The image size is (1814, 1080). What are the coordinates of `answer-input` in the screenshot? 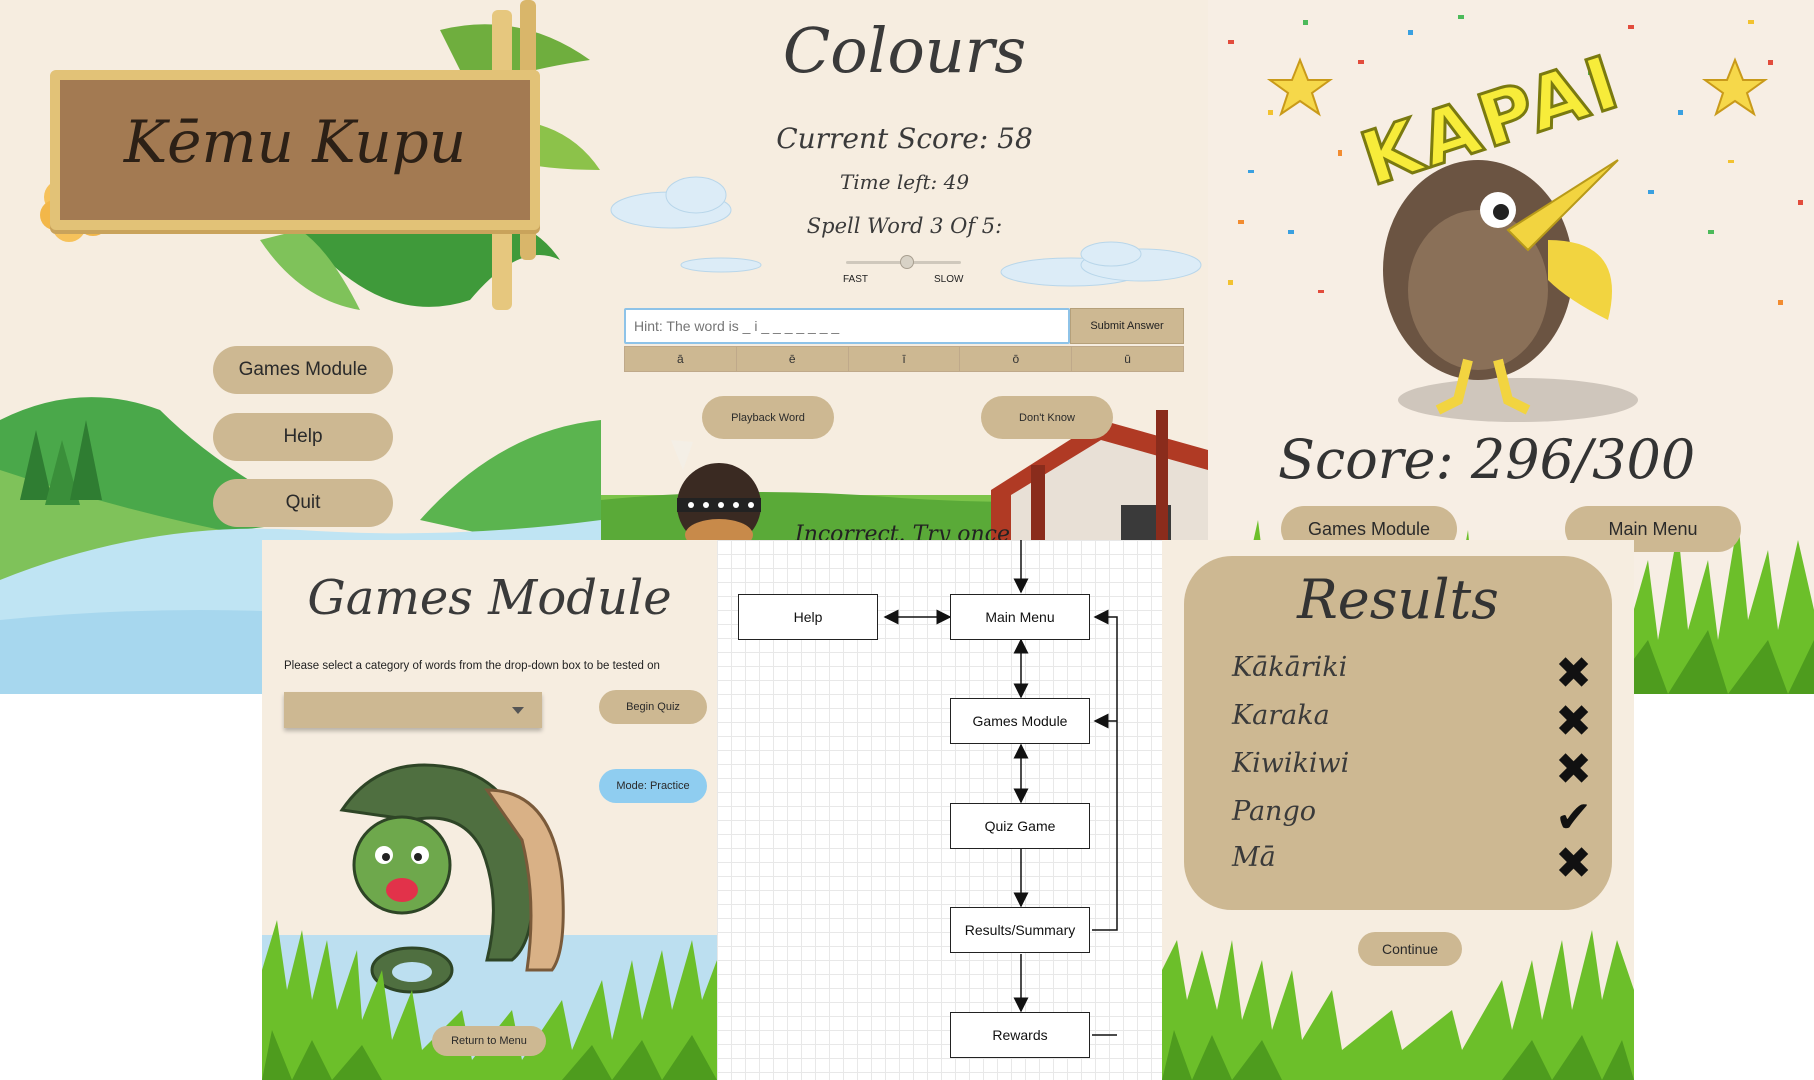 It's located at (847, 326).